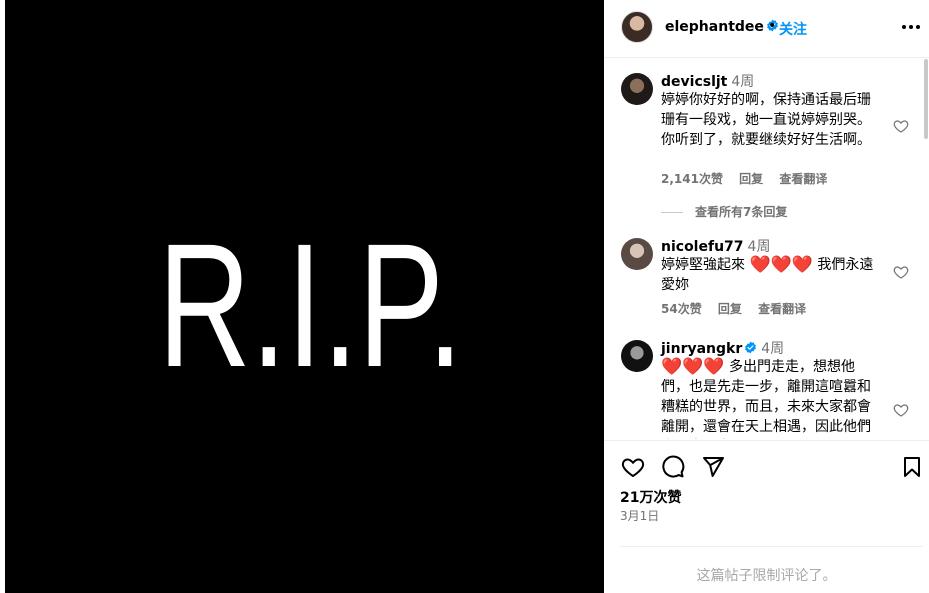 Image resolution: width=929 pixels, height=593 pixels. I want to click on comment-text-start: 婷婷堅強起來, so click(703, 265).